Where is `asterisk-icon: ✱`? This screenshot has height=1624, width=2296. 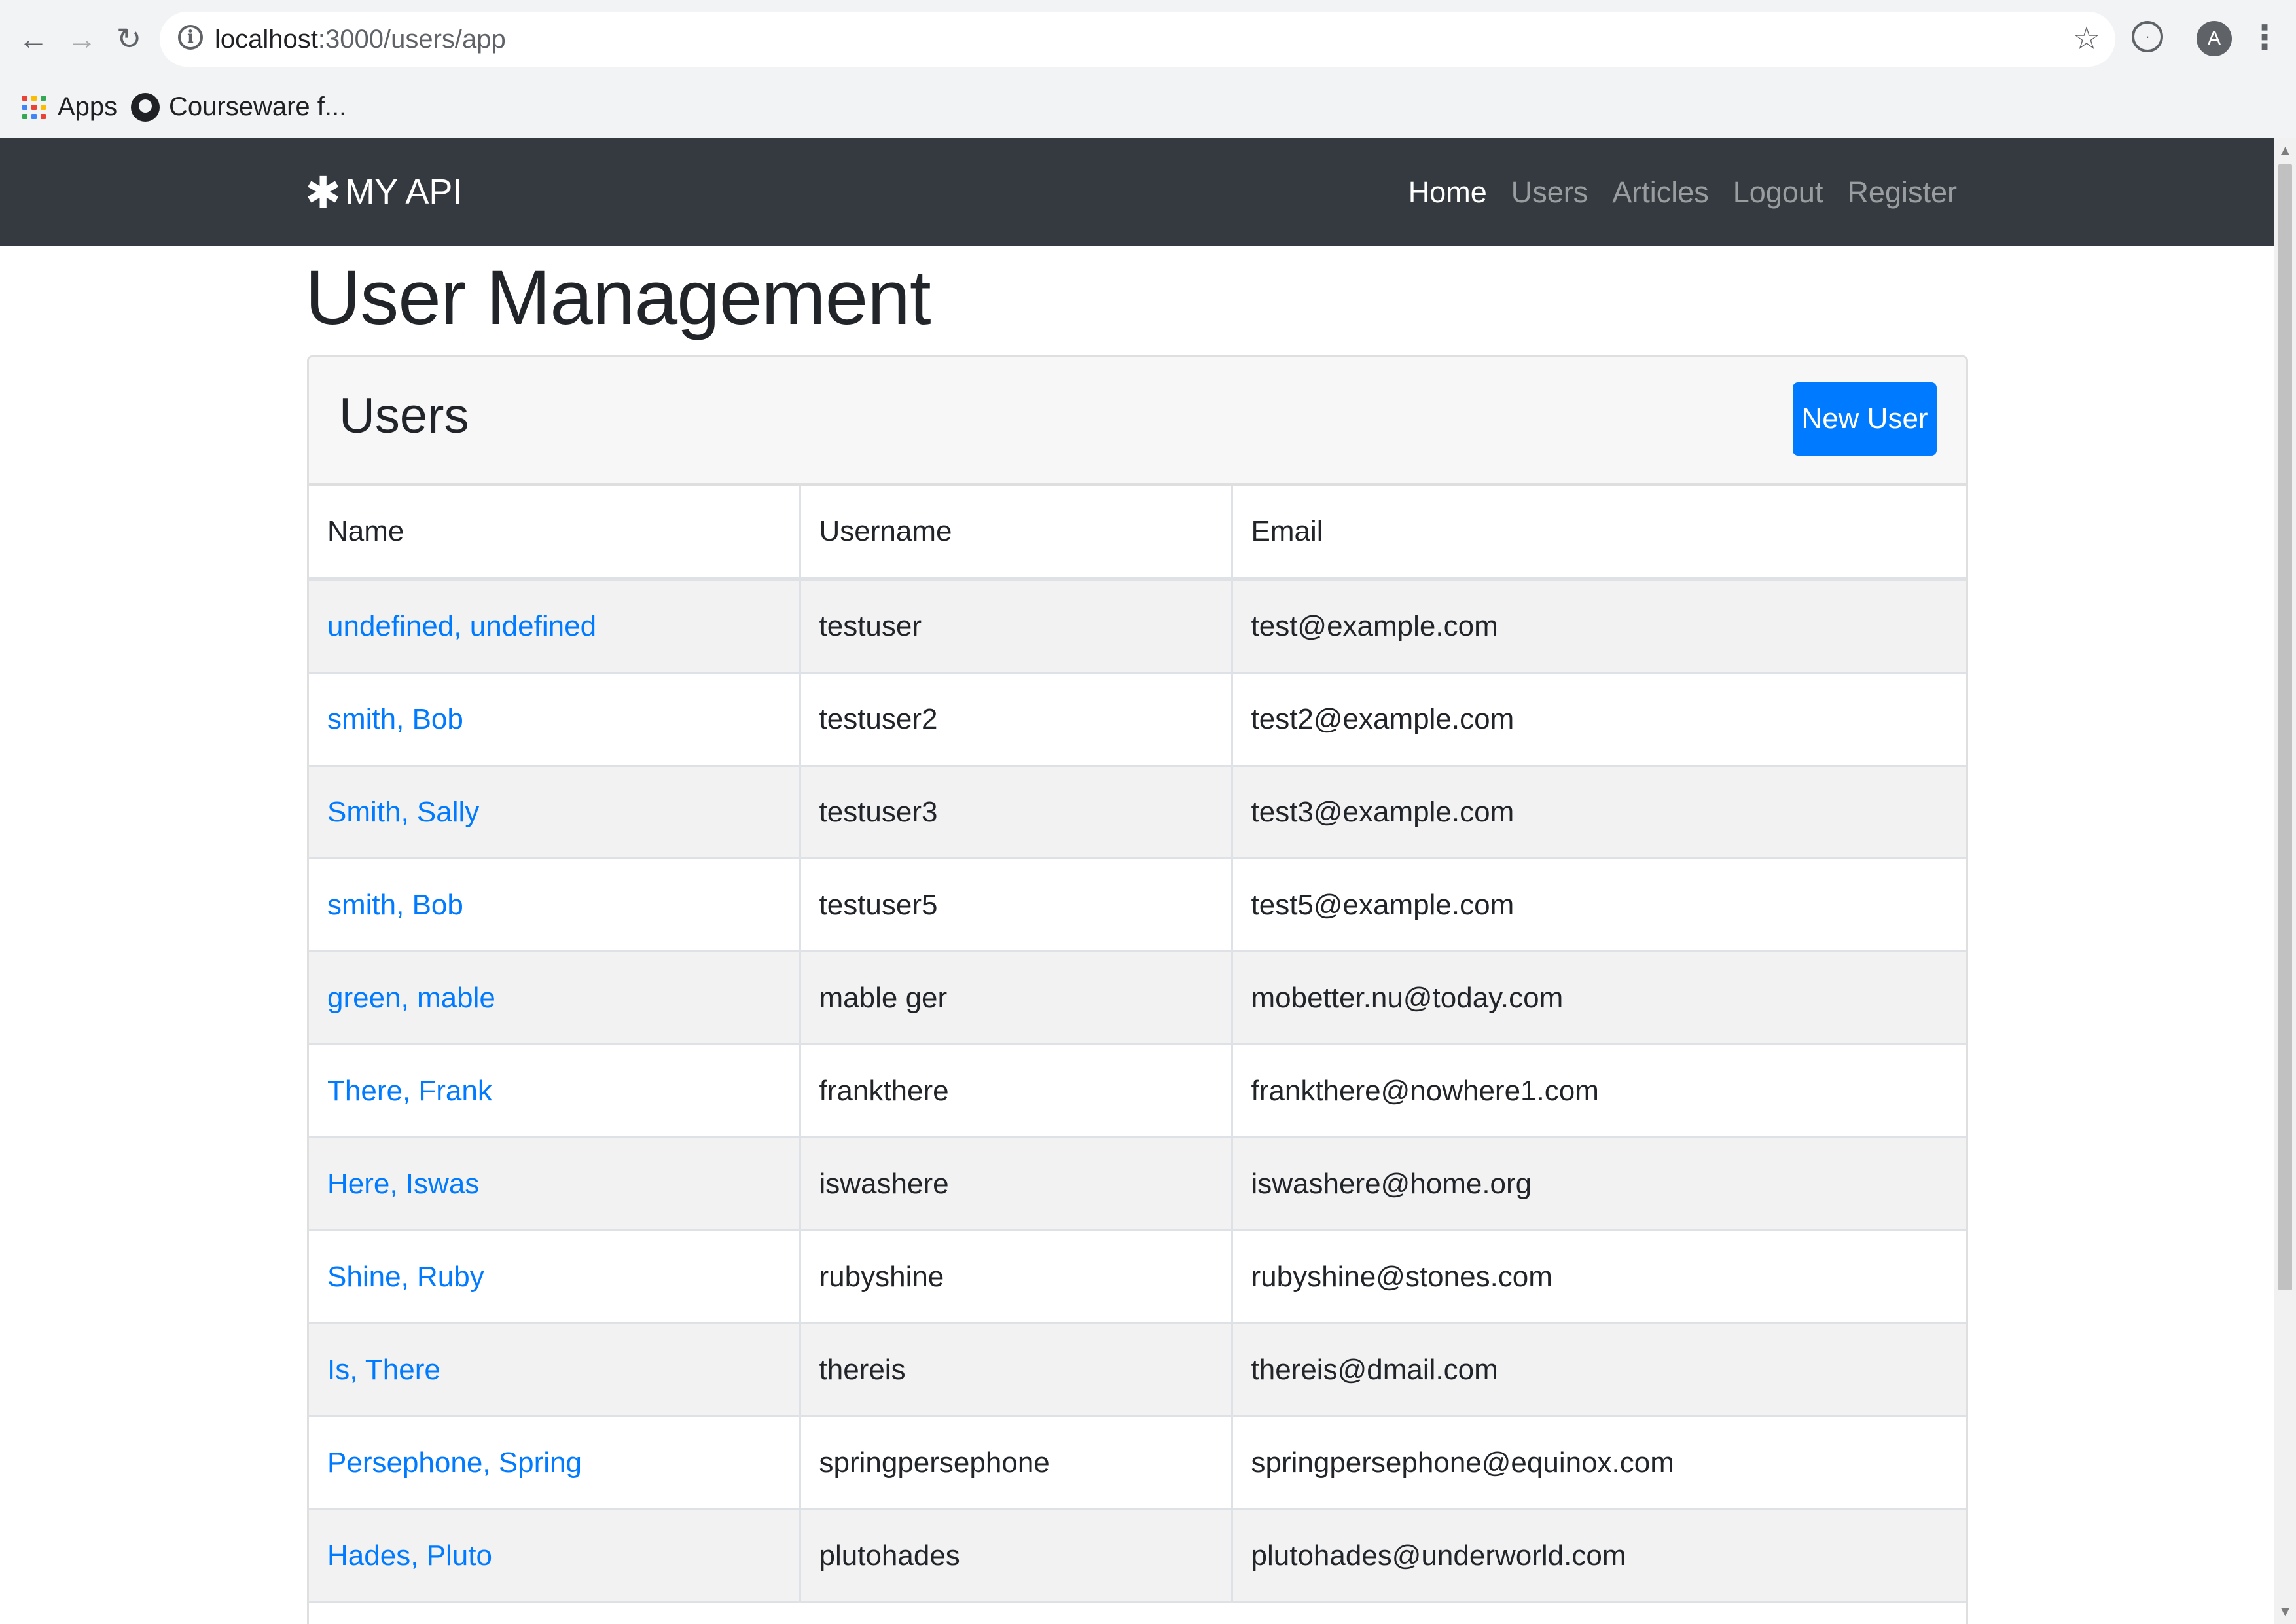
asterisk-icon: ✱ is located at coordinates (323, 192).